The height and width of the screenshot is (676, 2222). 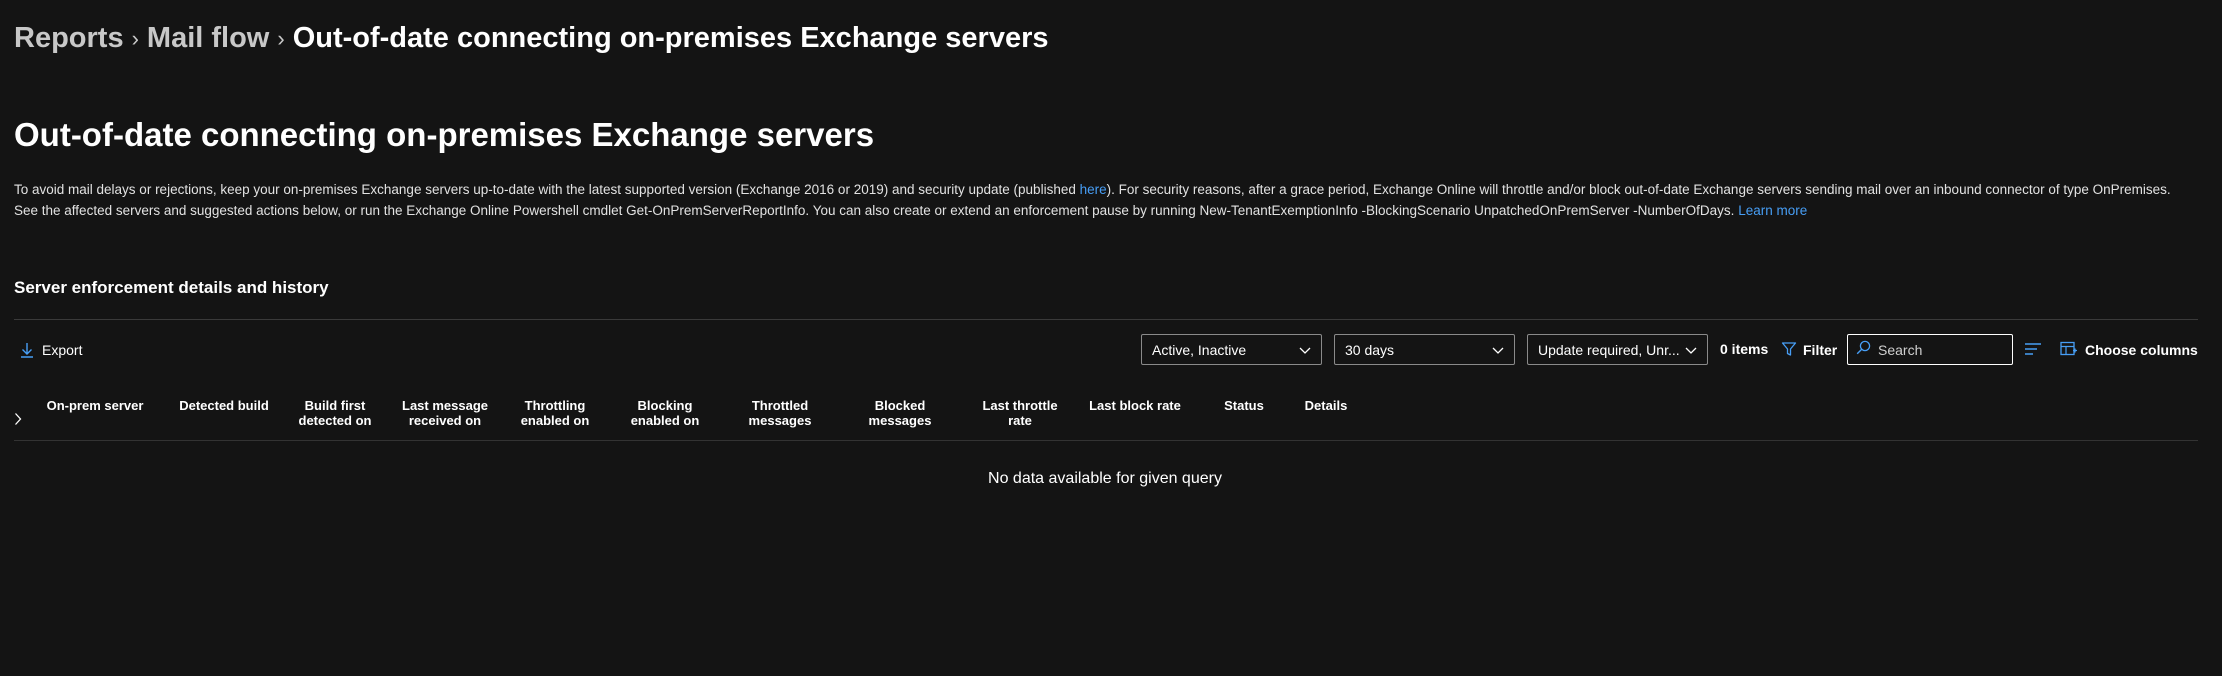 What do you see at coordinates (27, 350) in the screenshot?
I see `download-arrow-icon` at bounding box center [27, 350].